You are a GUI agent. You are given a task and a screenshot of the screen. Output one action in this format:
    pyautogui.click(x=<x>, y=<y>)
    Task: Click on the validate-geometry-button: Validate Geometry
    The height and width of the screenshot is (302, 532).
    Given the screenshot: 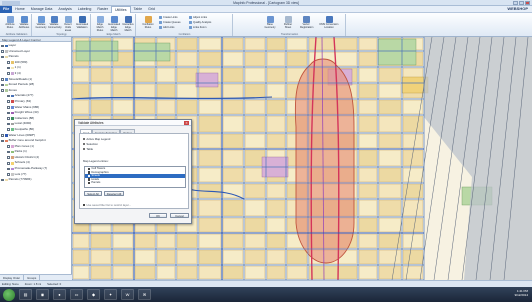 What is the action you would take?
    pyautogui.click(x=41, y=23)
    